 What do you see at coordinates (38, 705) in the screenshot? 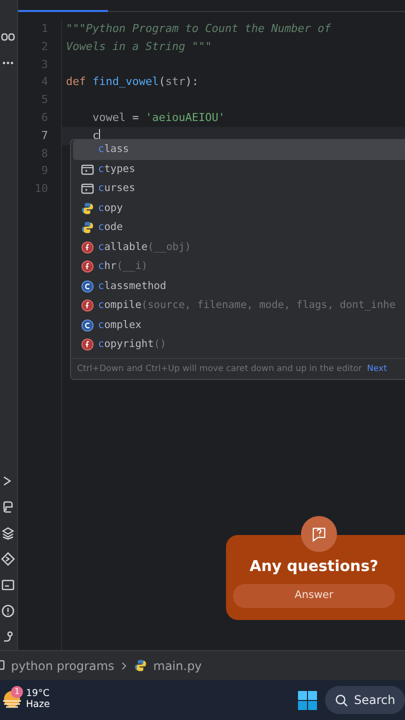
I see `weather-condition-text: Haze` at bounding box center [38, 705].